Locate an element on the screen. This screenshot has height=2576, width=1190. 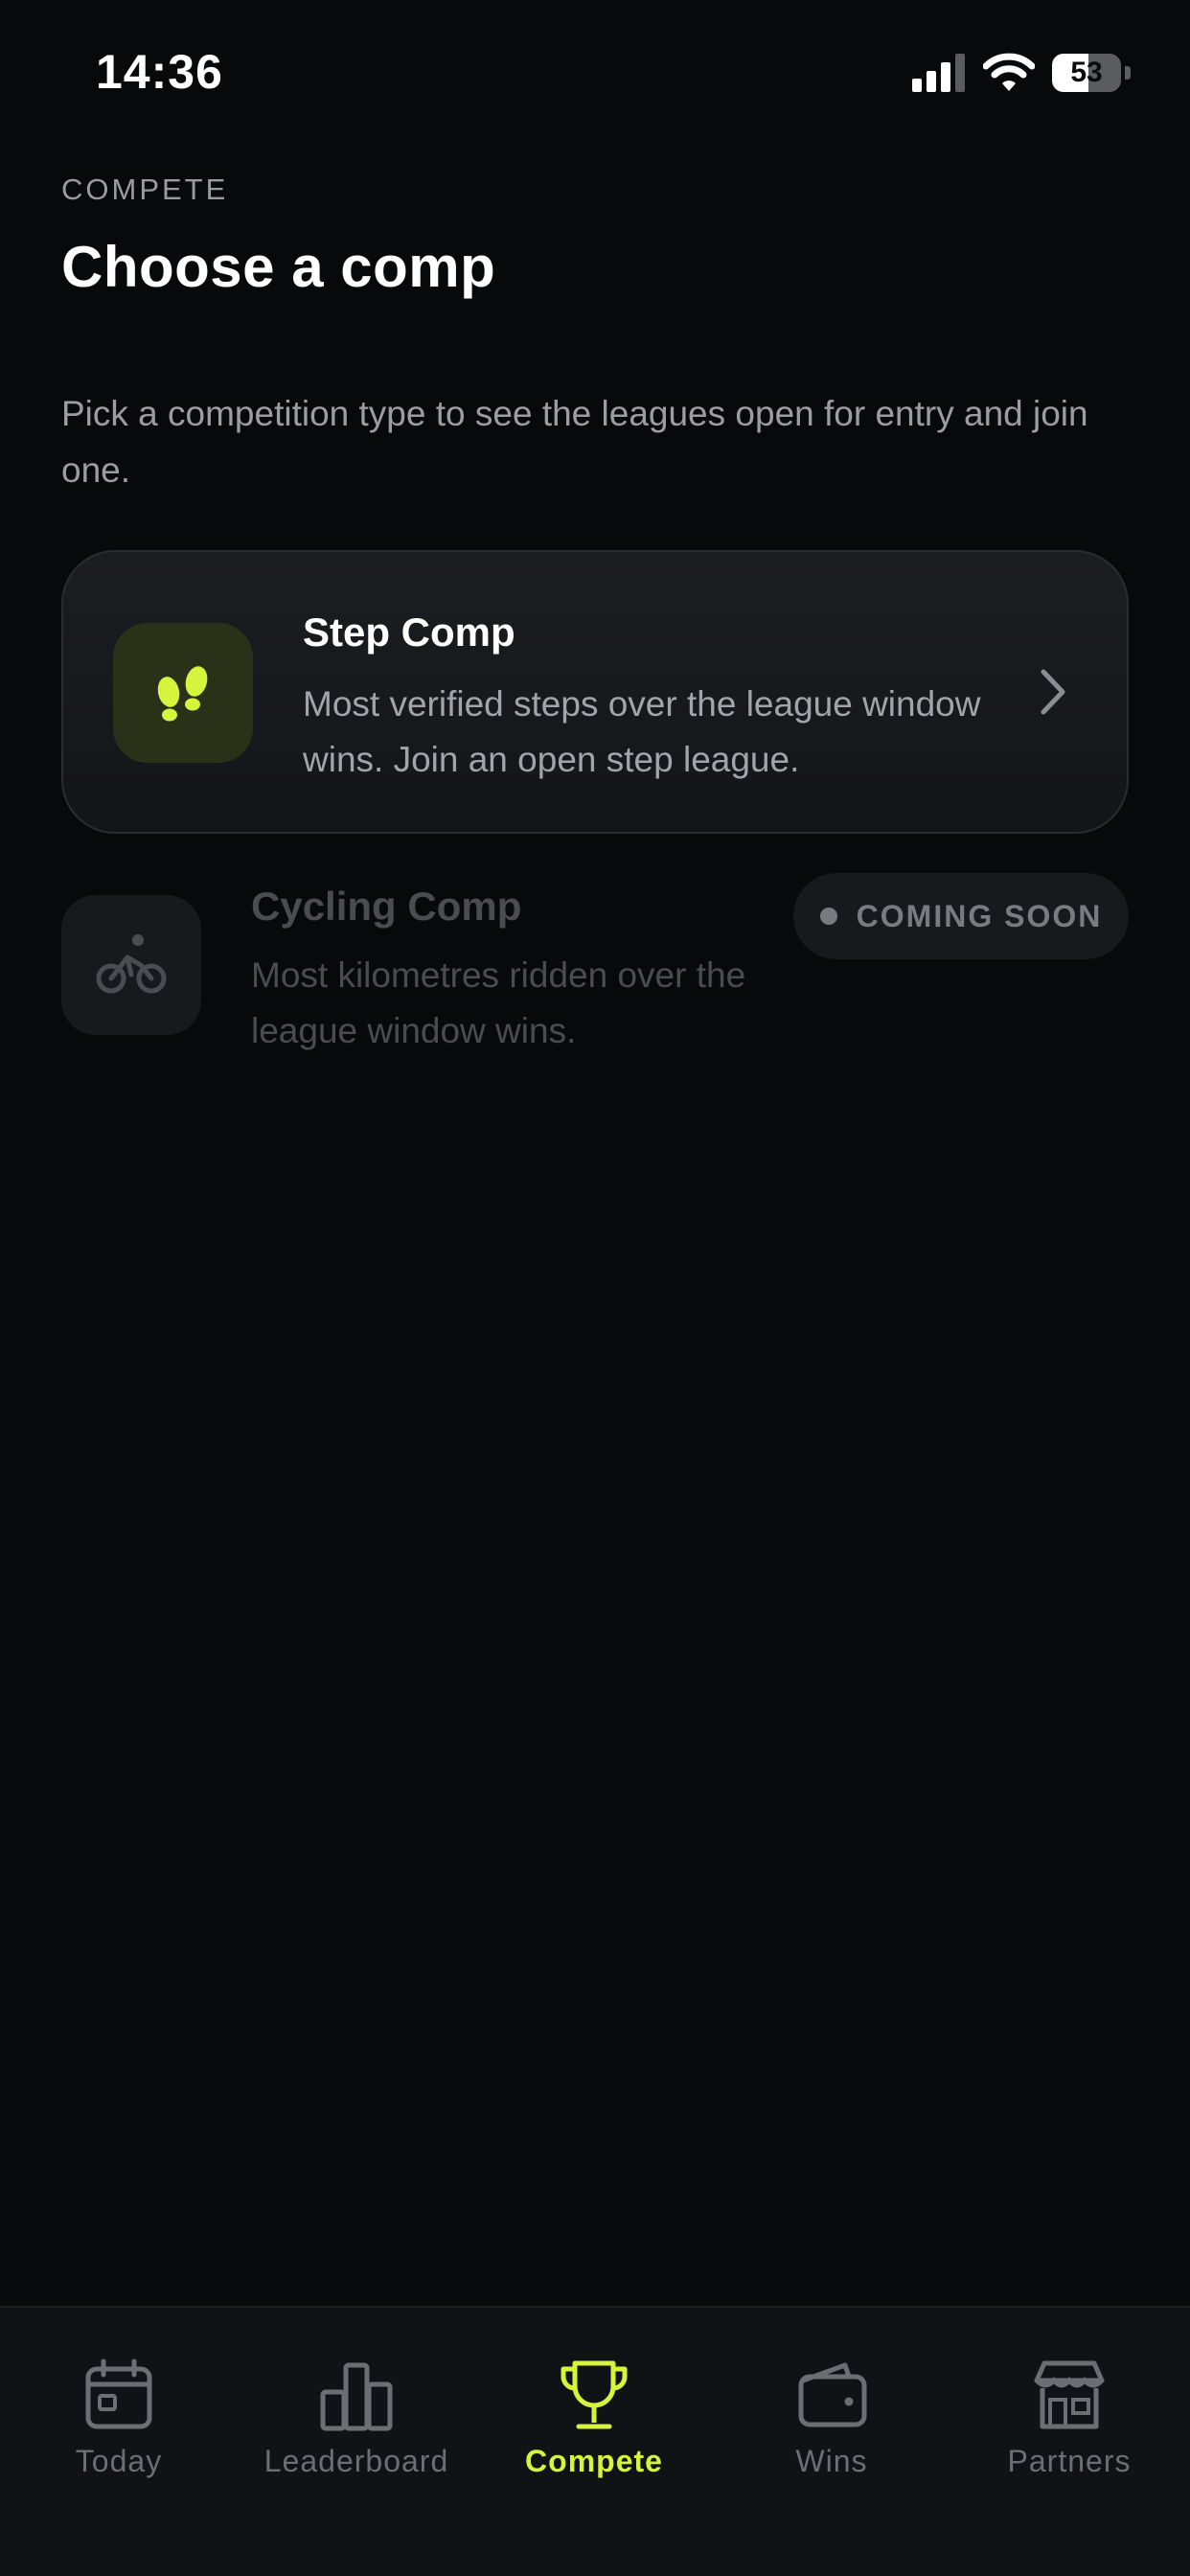
battery-nub is located at coordinates (1128, 73).